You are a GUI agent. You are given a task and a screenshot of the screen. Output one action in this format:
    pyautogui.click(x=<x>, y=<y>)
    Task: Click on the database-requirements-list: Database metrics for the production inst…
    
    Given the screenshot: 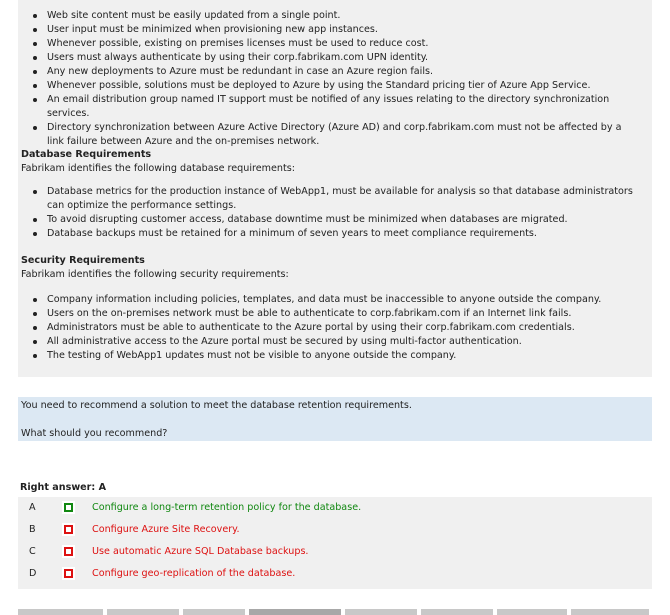 What is the action you would take?
    pyautogui.click(x=335, y=213)
    